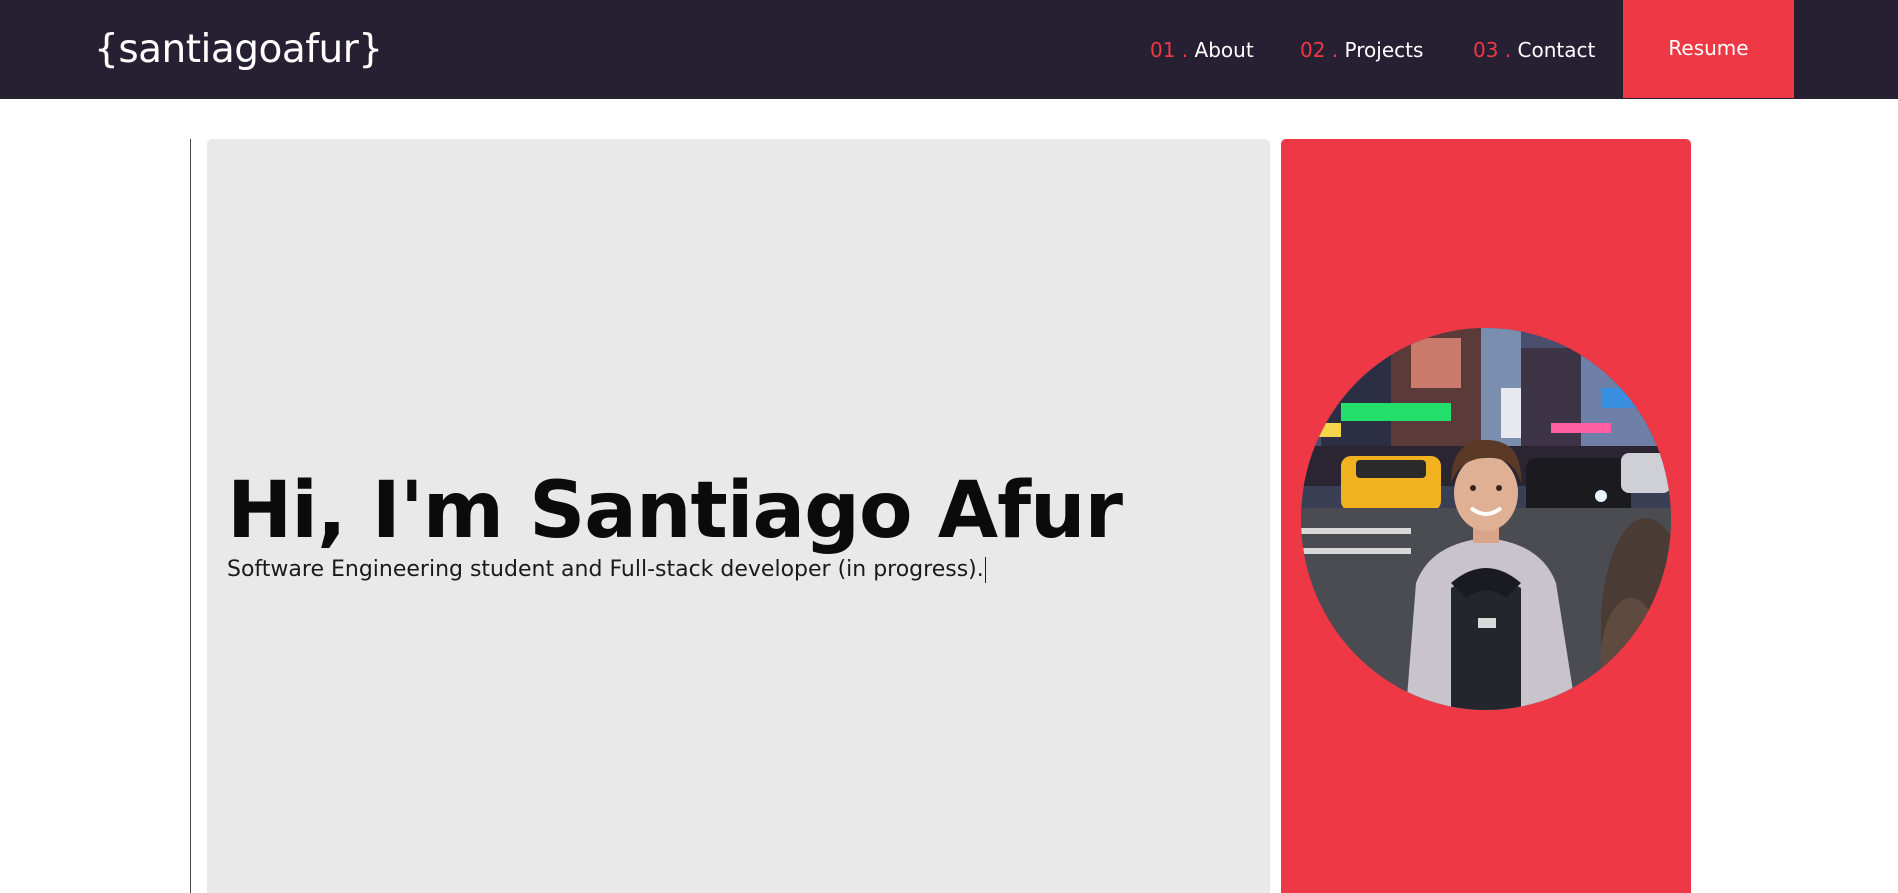 The height and width of the screenshot is (893, 1898). What do you see at coordinates (1492, 50) in the screenshot?
I see `nav-number: 03 .` at bounding box center [1492, 50].